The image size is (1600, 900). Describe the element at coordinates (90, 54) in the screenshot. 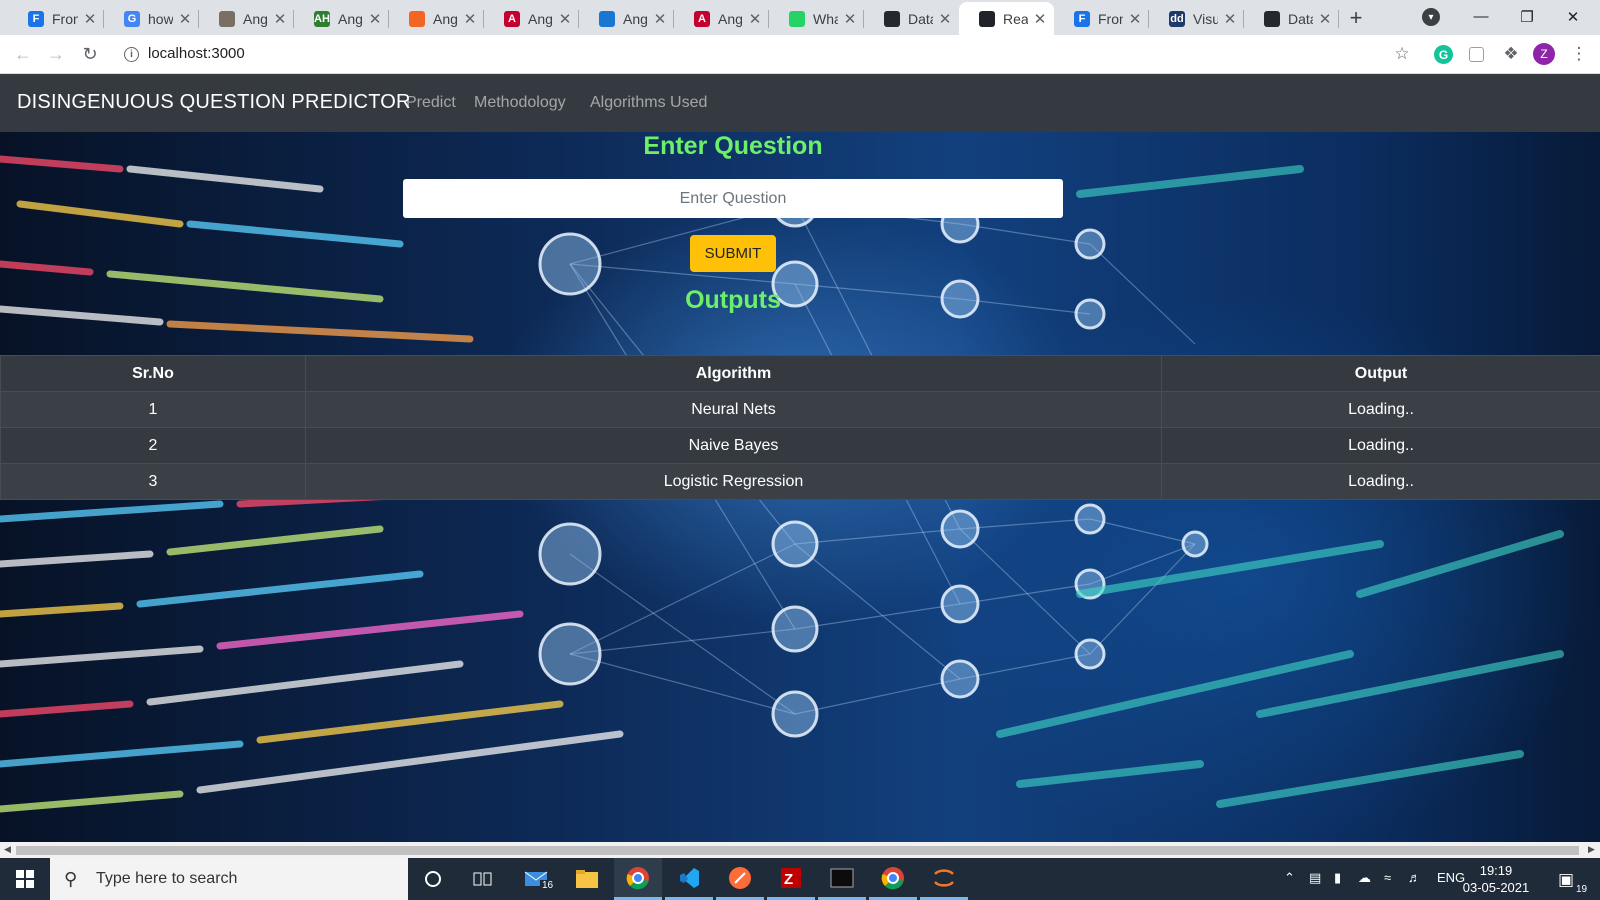

I see `reload-icon: ↻` at that location.